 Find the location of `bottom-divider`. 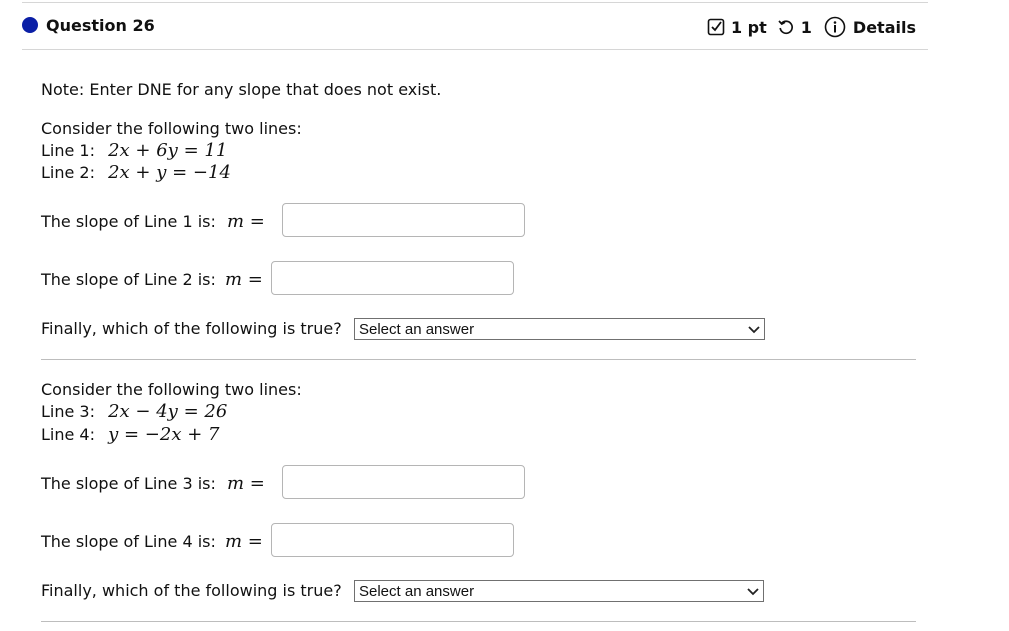

bottom-divider is located at coordinates (478, 621).